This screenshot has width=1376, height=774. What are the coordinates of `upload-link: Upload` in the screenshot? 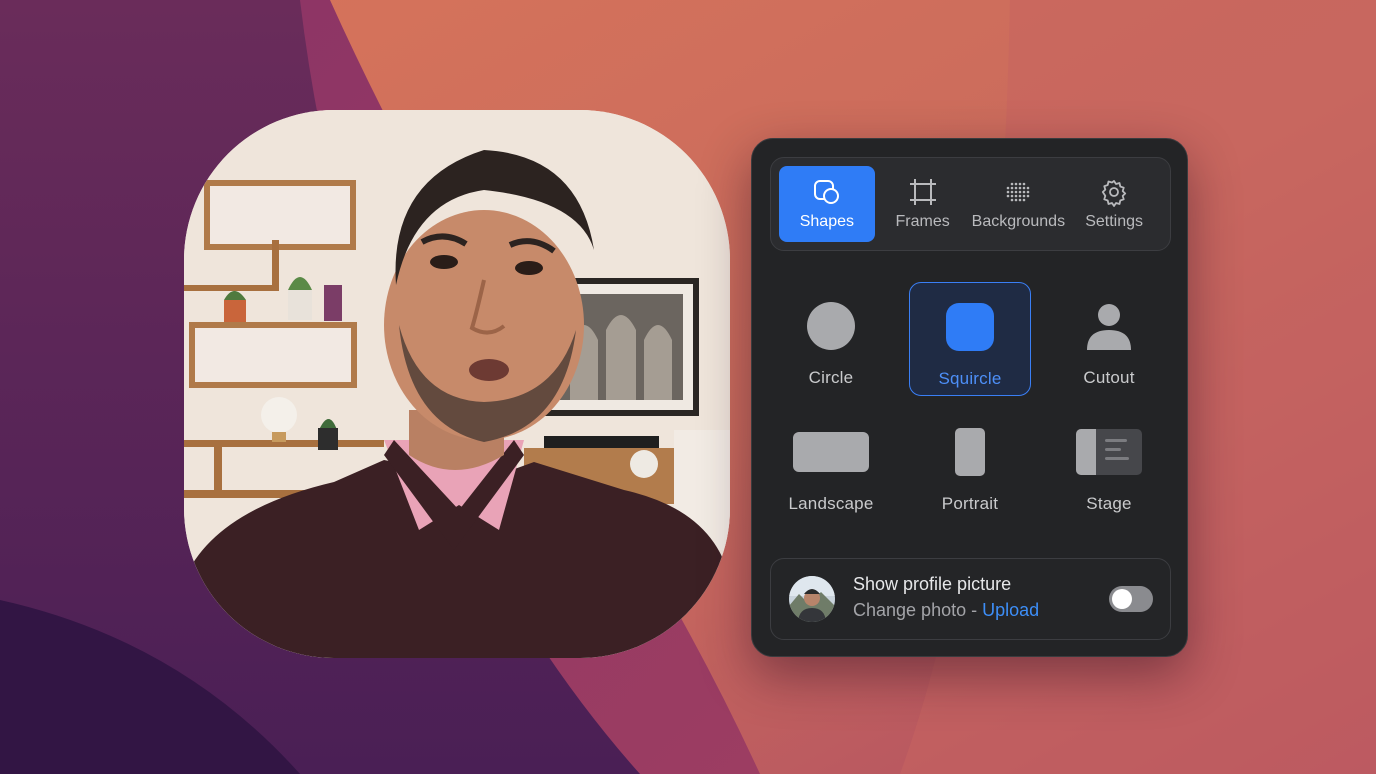 It's located at (1010, 610).